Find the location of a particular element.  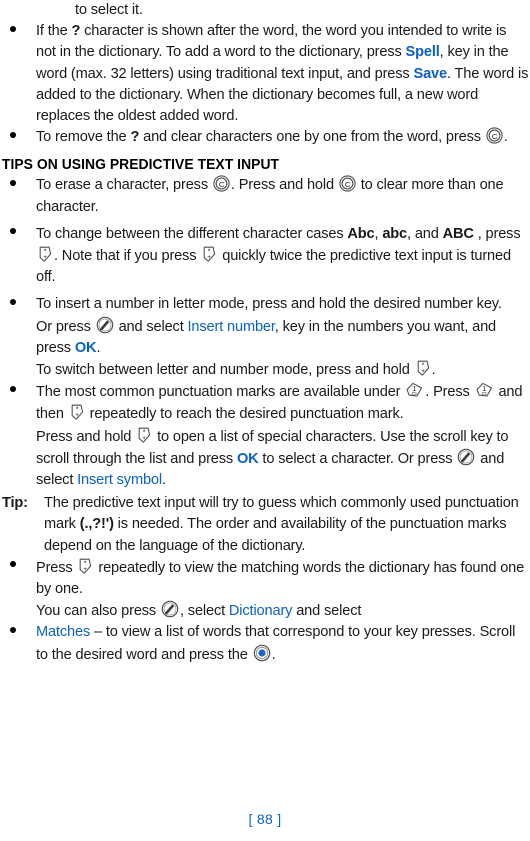

page-number: [ 88 ] is located at coordinates (265, 819).